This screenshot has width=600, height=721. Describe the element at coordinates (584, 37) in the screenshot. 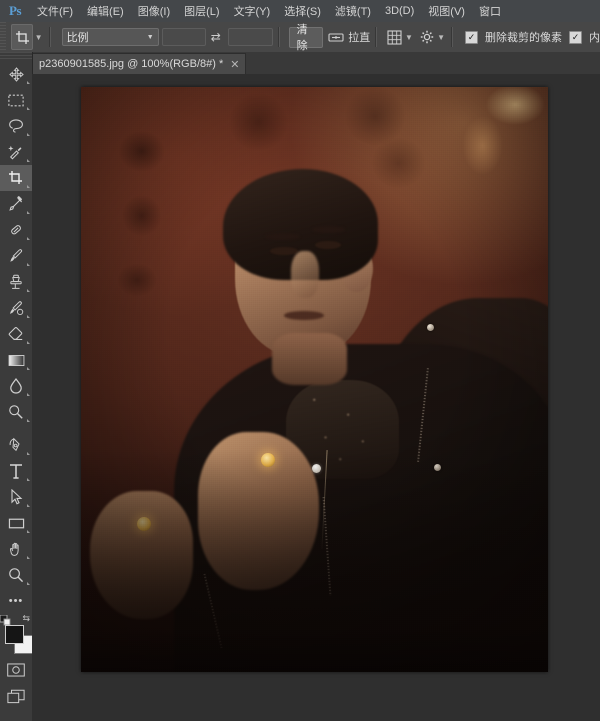

I see `content-aware-checkbox: ✓ 内` at that location.